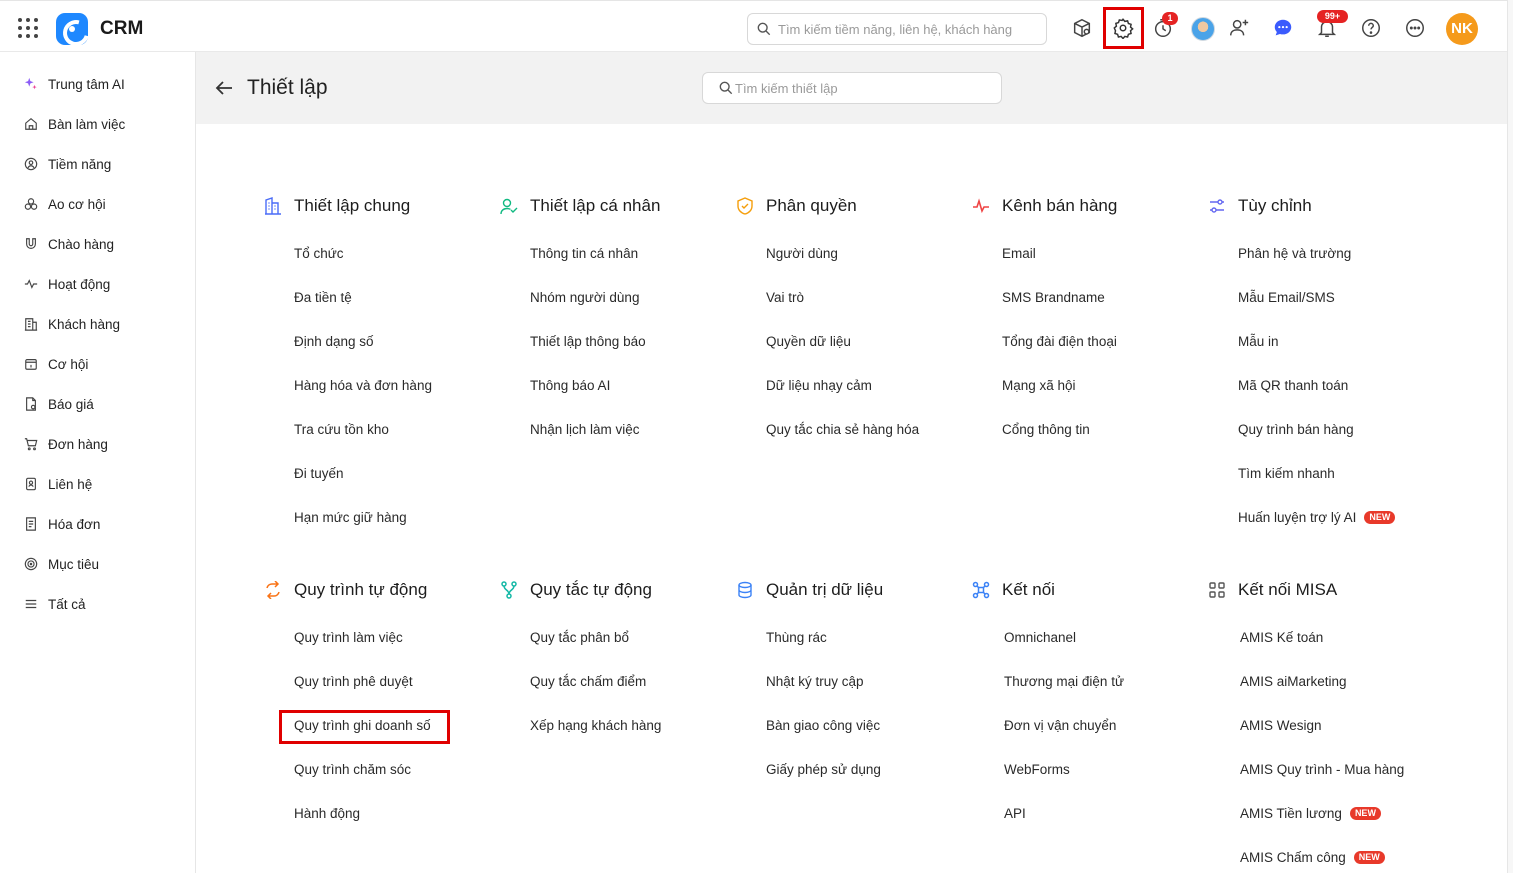 This screenshot has width=1513, height=873. I want to click on setting-link-call-center: Tổng đài điện thoại, so click(1059, 342).